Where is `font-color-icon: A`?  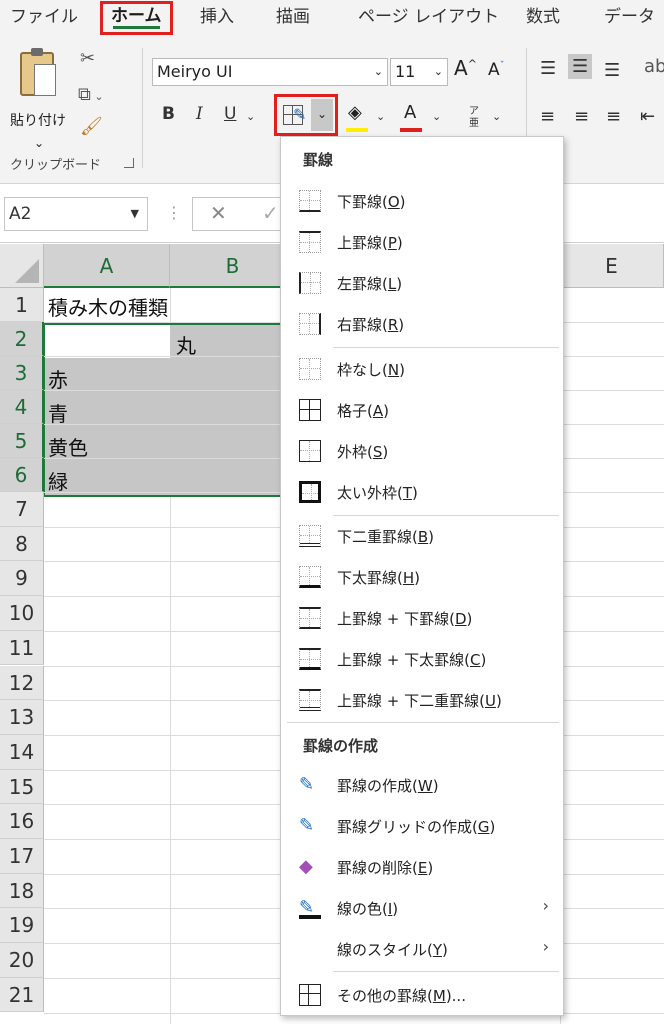
font-color-icon: A is located at coordinates (410, 112).